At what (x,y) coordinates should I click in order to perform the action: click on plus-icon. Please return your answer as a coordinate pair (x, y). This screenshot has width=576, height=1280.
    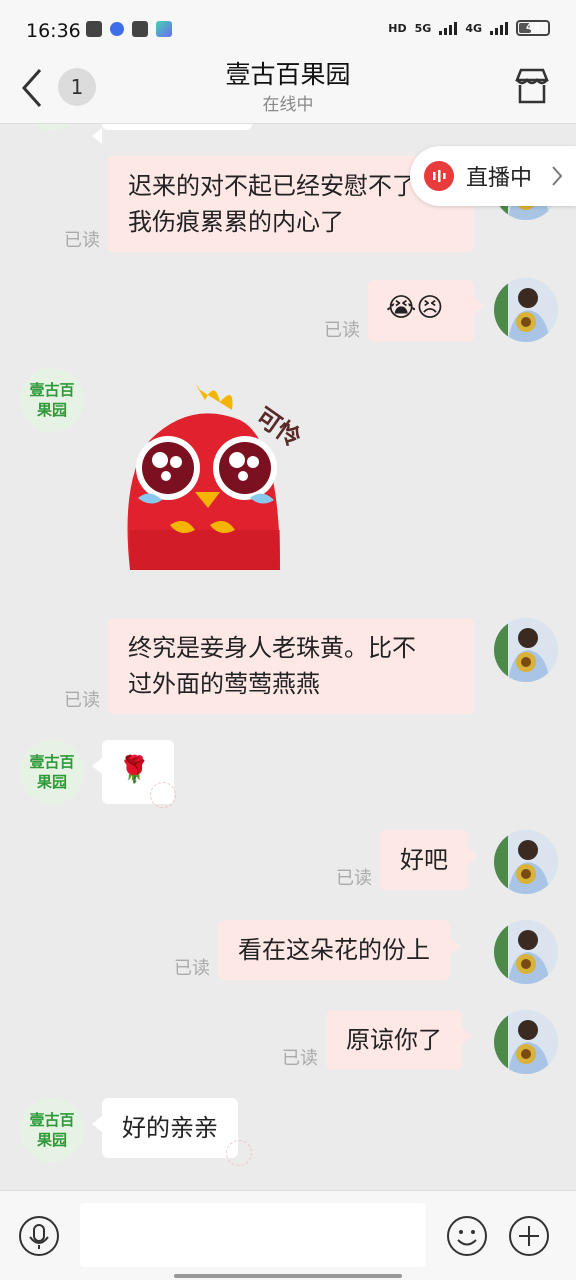
    Looking at the image, I should click on (529, 1236).